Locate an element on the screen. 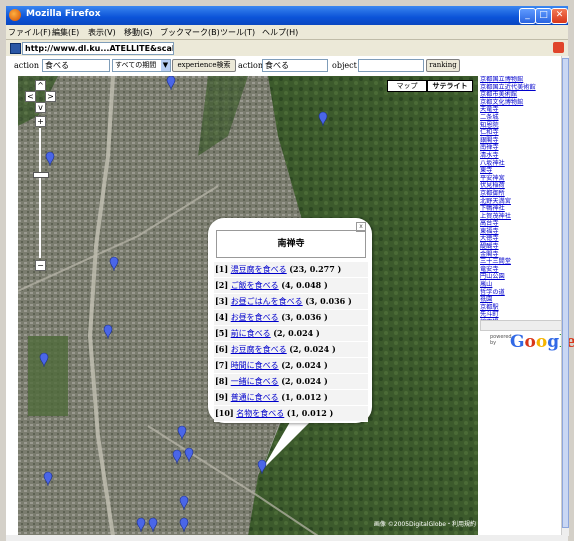  action2-input: 食べる is located at coordinates (295, 65).